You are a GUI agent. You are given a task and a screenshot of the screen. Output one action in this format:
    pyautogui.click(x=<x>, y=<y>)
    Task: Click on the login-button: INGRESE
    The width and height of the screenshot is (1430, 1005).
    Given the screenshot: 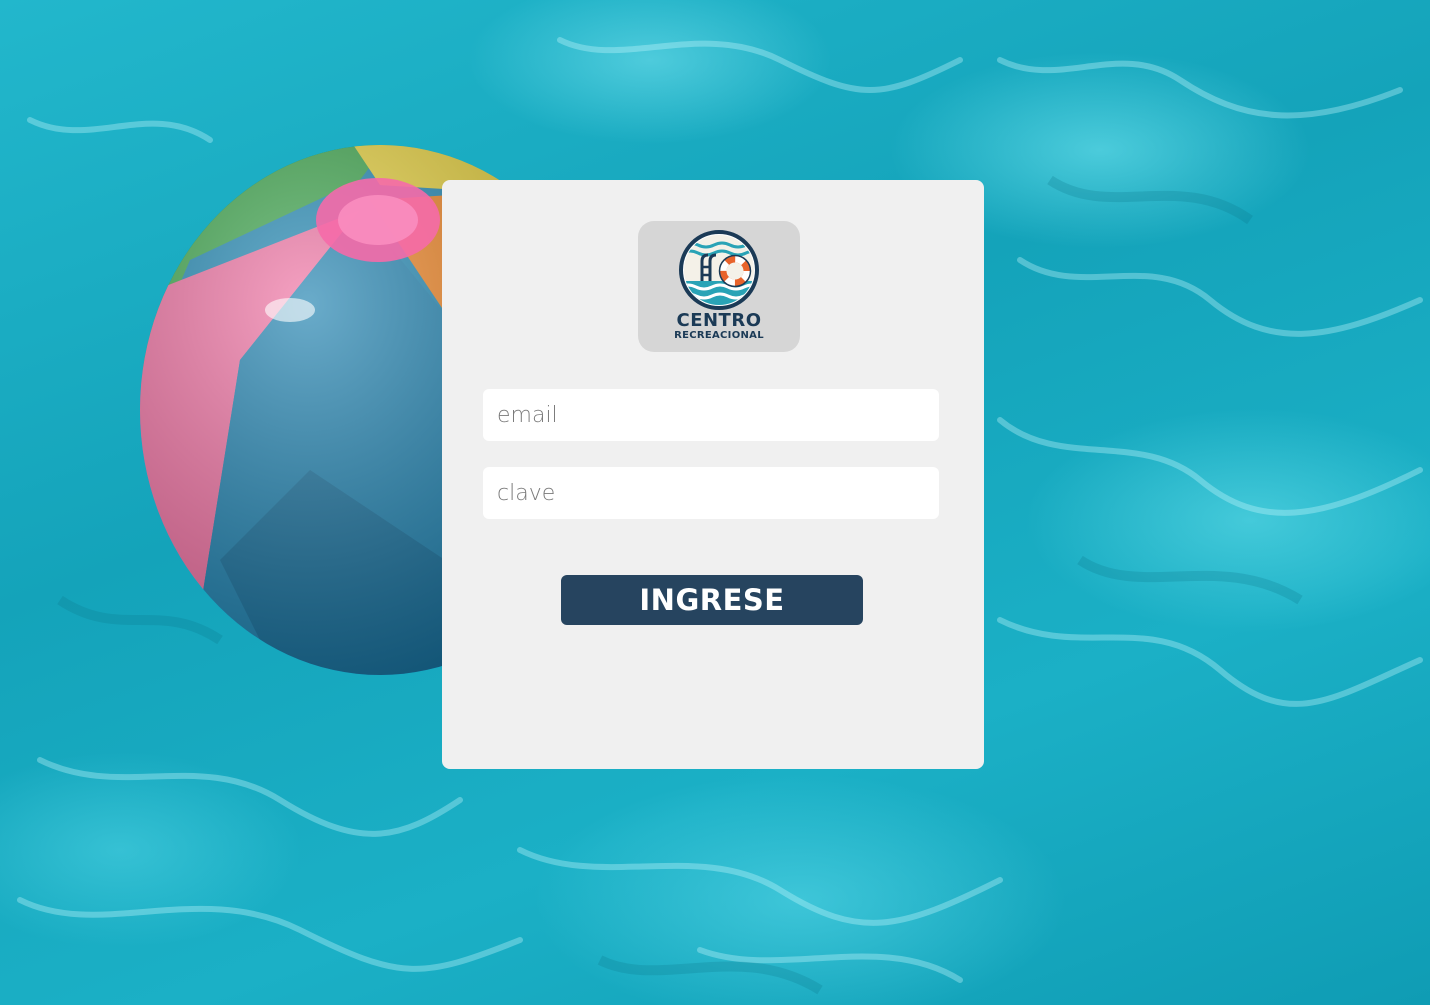 What is the action you would take?
    pyautogui.click(x=712, y=600)
    